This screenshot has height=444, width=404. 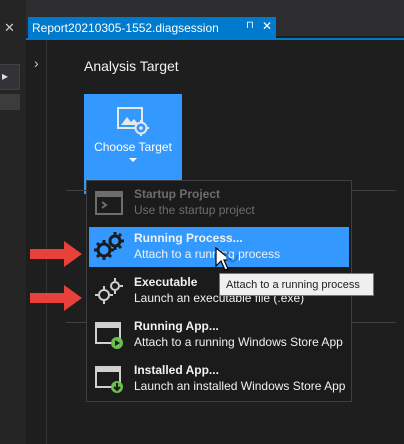 What do you see at coordinates (109, 335) in the screenshot?
I see `window-play-icon` at bounding box center [109, 335].